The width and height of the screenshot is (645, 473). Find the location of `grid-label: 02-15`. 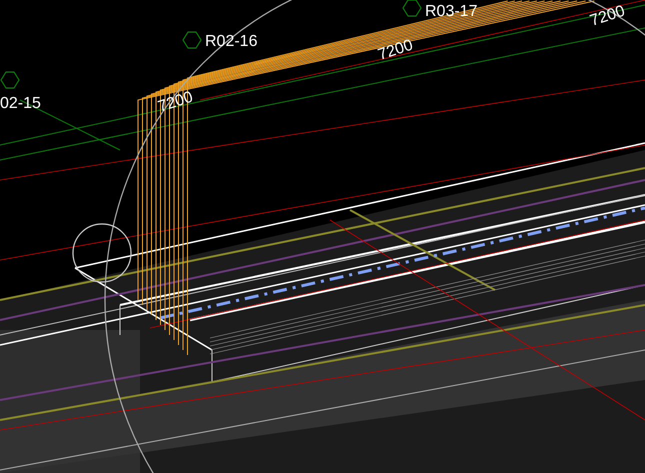

grid-label: 02-15 is located at coordinates (20, 103).